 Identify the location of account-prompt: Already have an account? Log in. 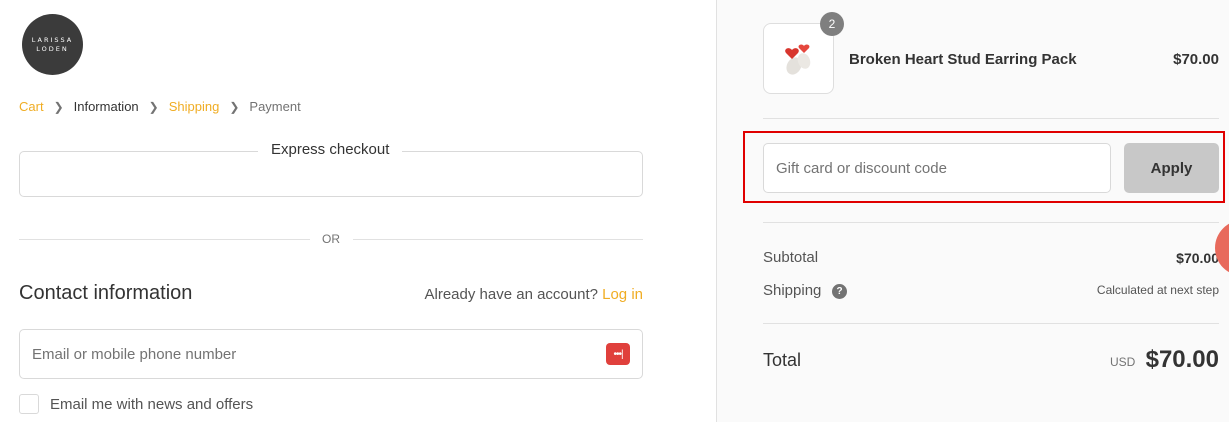
(534, 294).